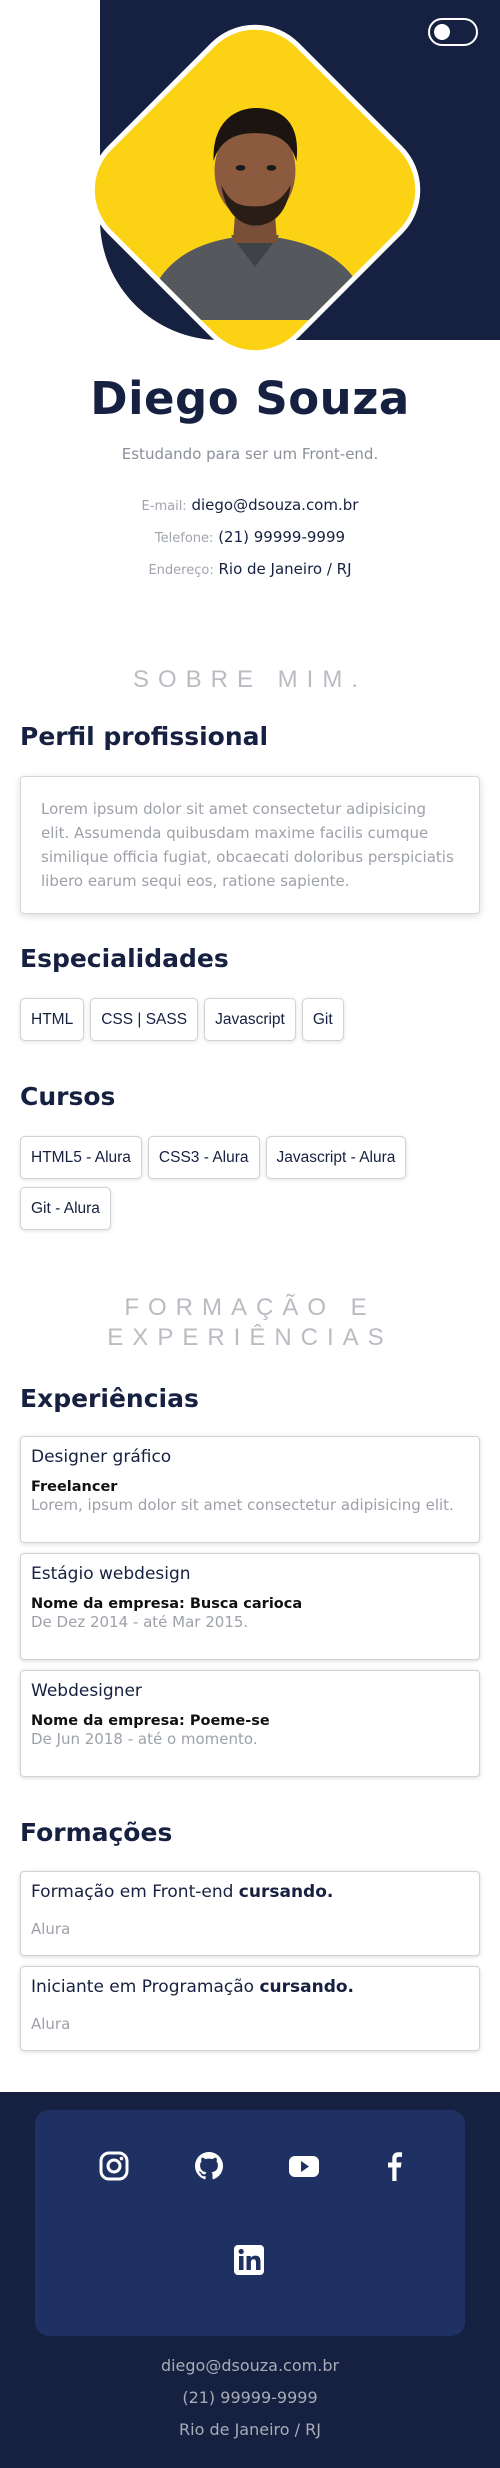 Image resolution: width=500 pixels, height=2468 pixels. Describe the element at coordinates (150, 1721) in the screenshot. I see `experience-company: Nome da empresa: Poeme-se` at that location.